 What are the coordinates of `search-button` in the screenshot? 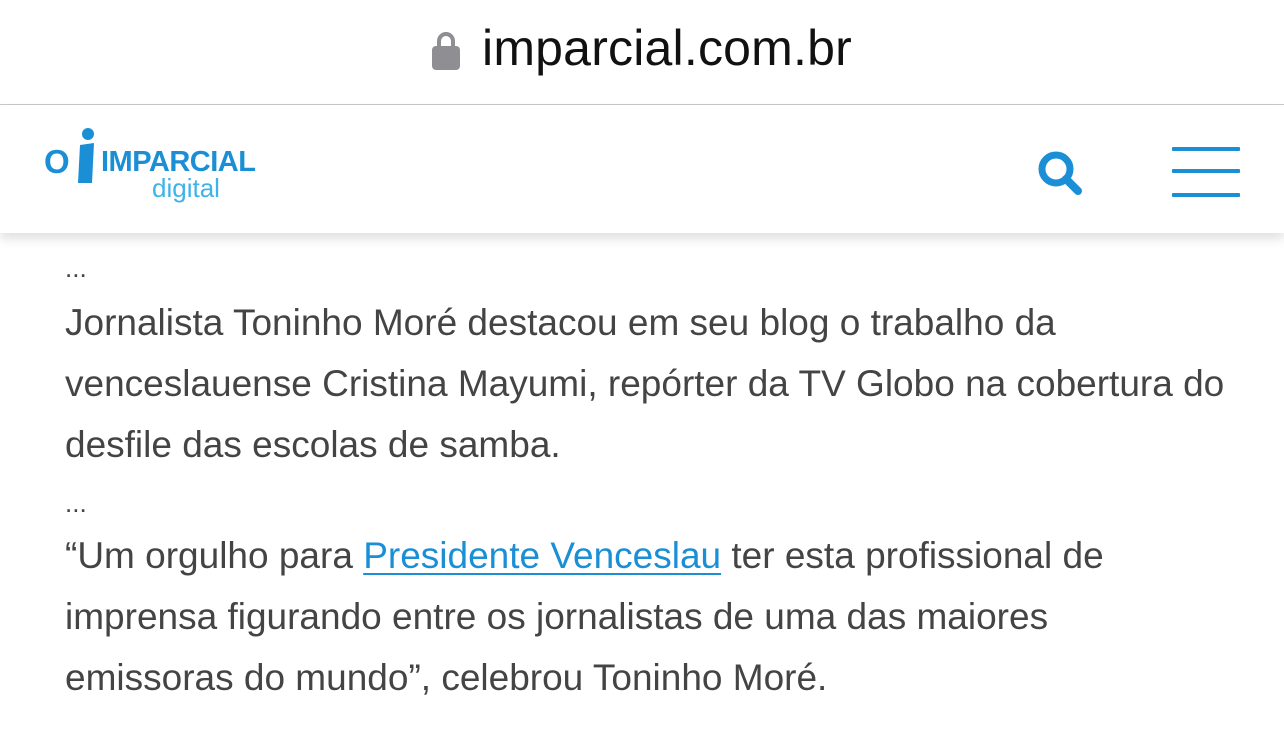 It's located at (1060, 173).